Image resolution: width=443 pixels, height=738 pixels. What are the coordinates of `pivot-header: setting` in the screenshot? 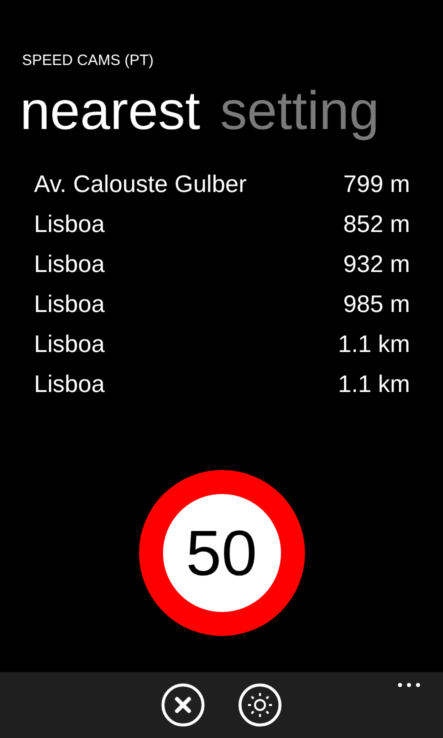 It's located at (300, 110).